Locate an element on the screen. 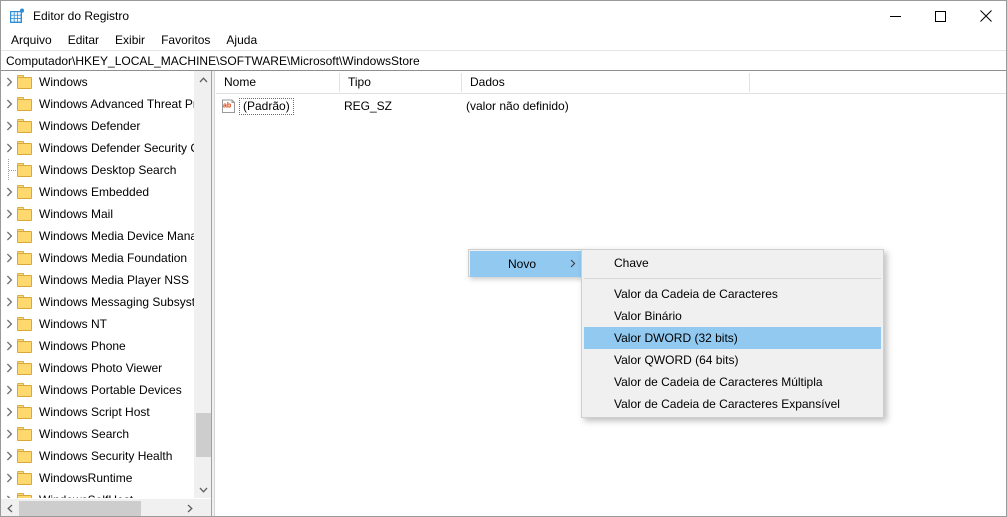 The image size is (1007, 517). context-menu-item-label: Valor de Cadeia de Caracteres Múltipla is located at coordinates (718, 382).